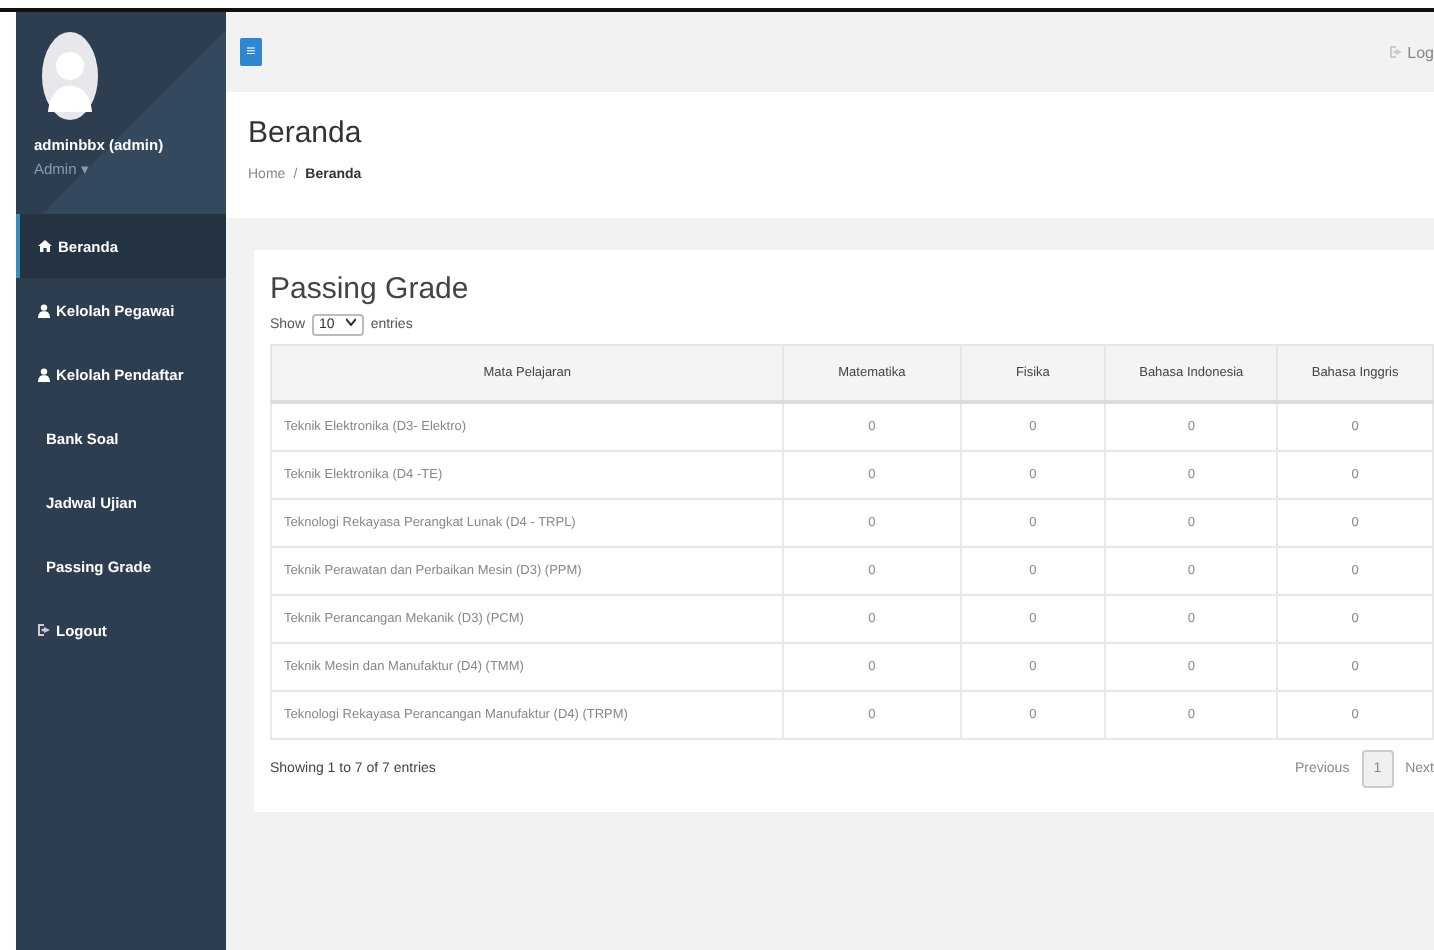  I want to click on avatar-icon, so click(70, 76).